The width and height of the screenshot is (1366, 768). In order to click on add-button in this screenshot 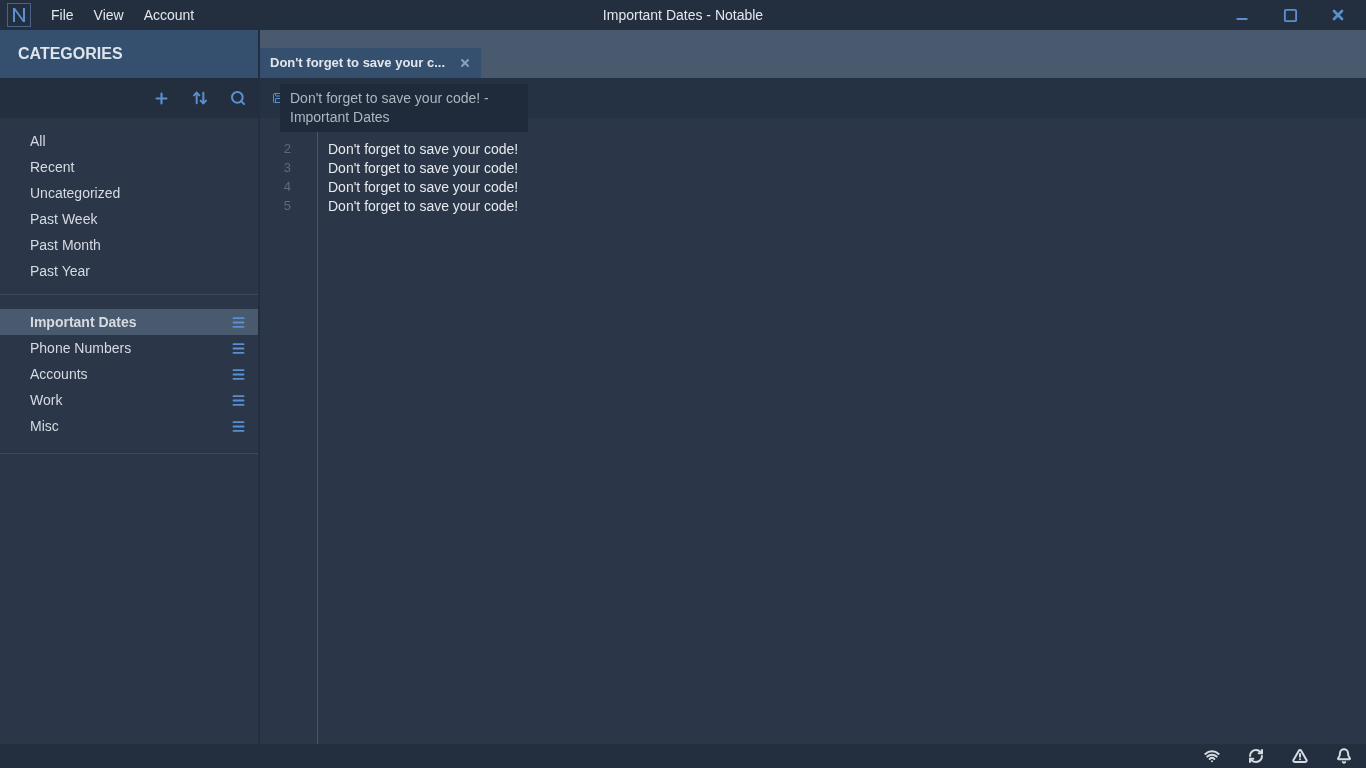, I will do `click(161, 98)`.